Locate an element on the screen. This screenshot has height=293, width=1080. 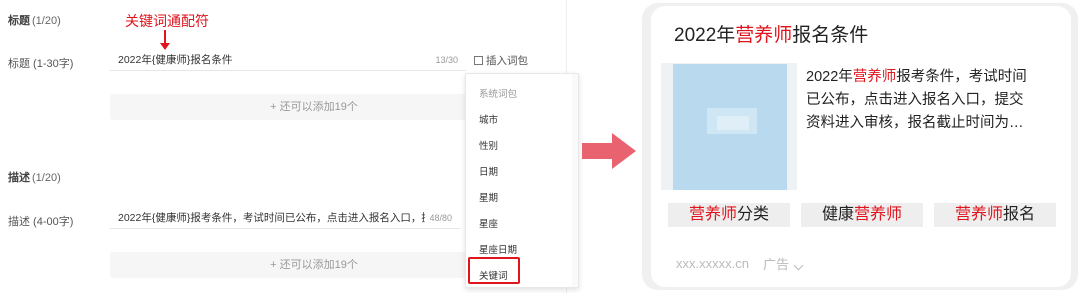
add-desc-button: + 还可以添加19个 is located at coordinates (314, 265).